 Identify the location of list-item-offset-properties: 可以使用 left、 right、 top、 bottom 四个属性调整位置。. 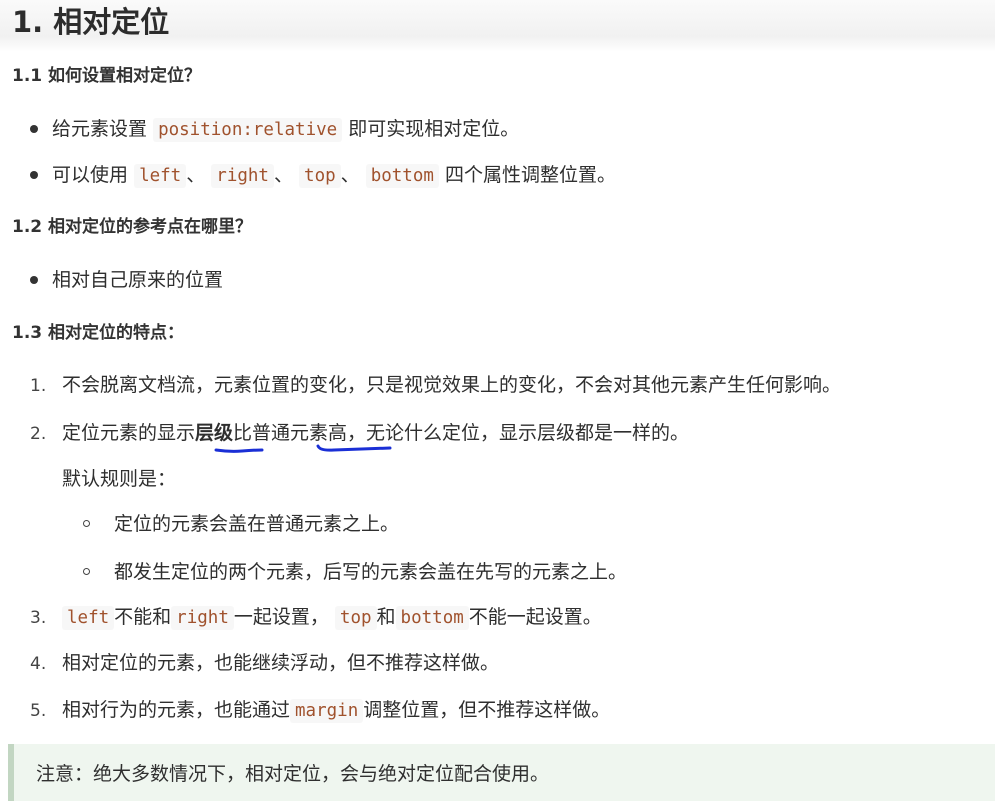
(334, 175).